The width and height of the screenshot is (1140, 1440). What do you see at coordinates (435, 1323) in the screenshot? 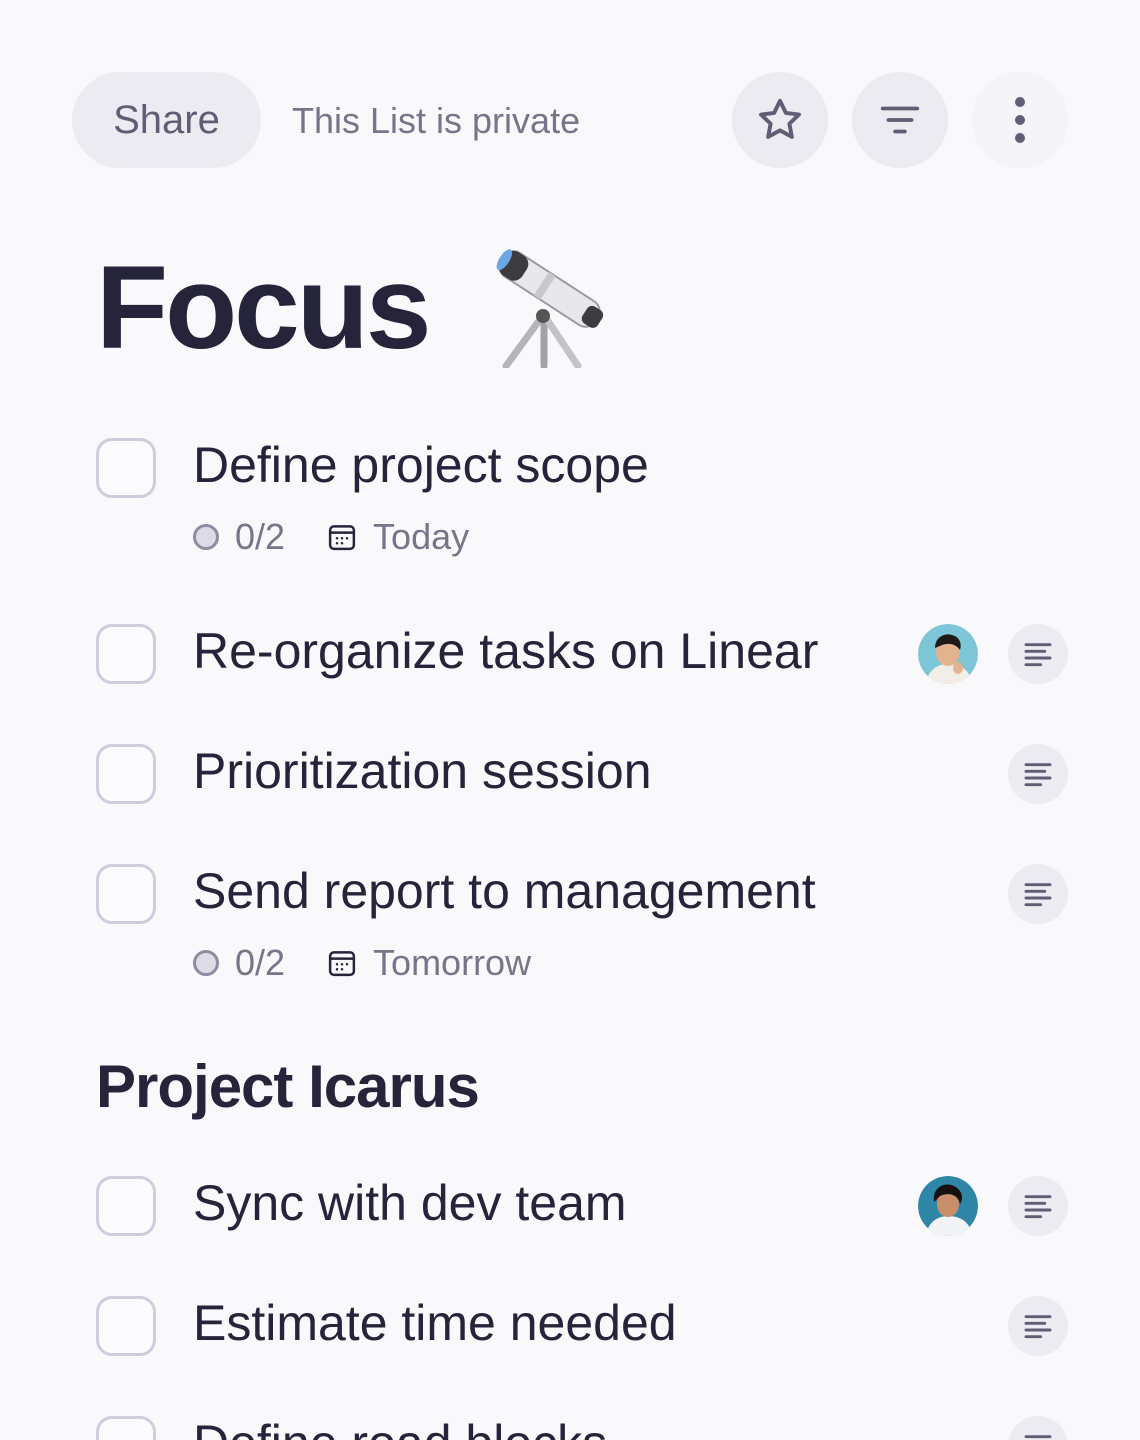
I see `task-title: Estimate time needed` at bounding box center [435, 1323].